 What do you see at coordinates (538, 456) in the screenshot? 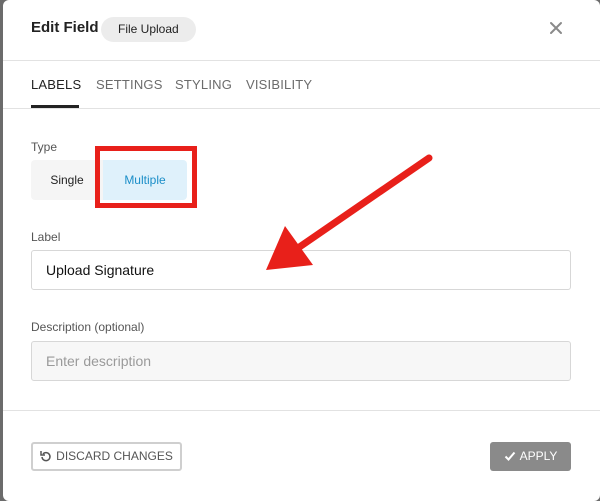
I see `apply-label: APPLY` at bounding box center [538, 456].